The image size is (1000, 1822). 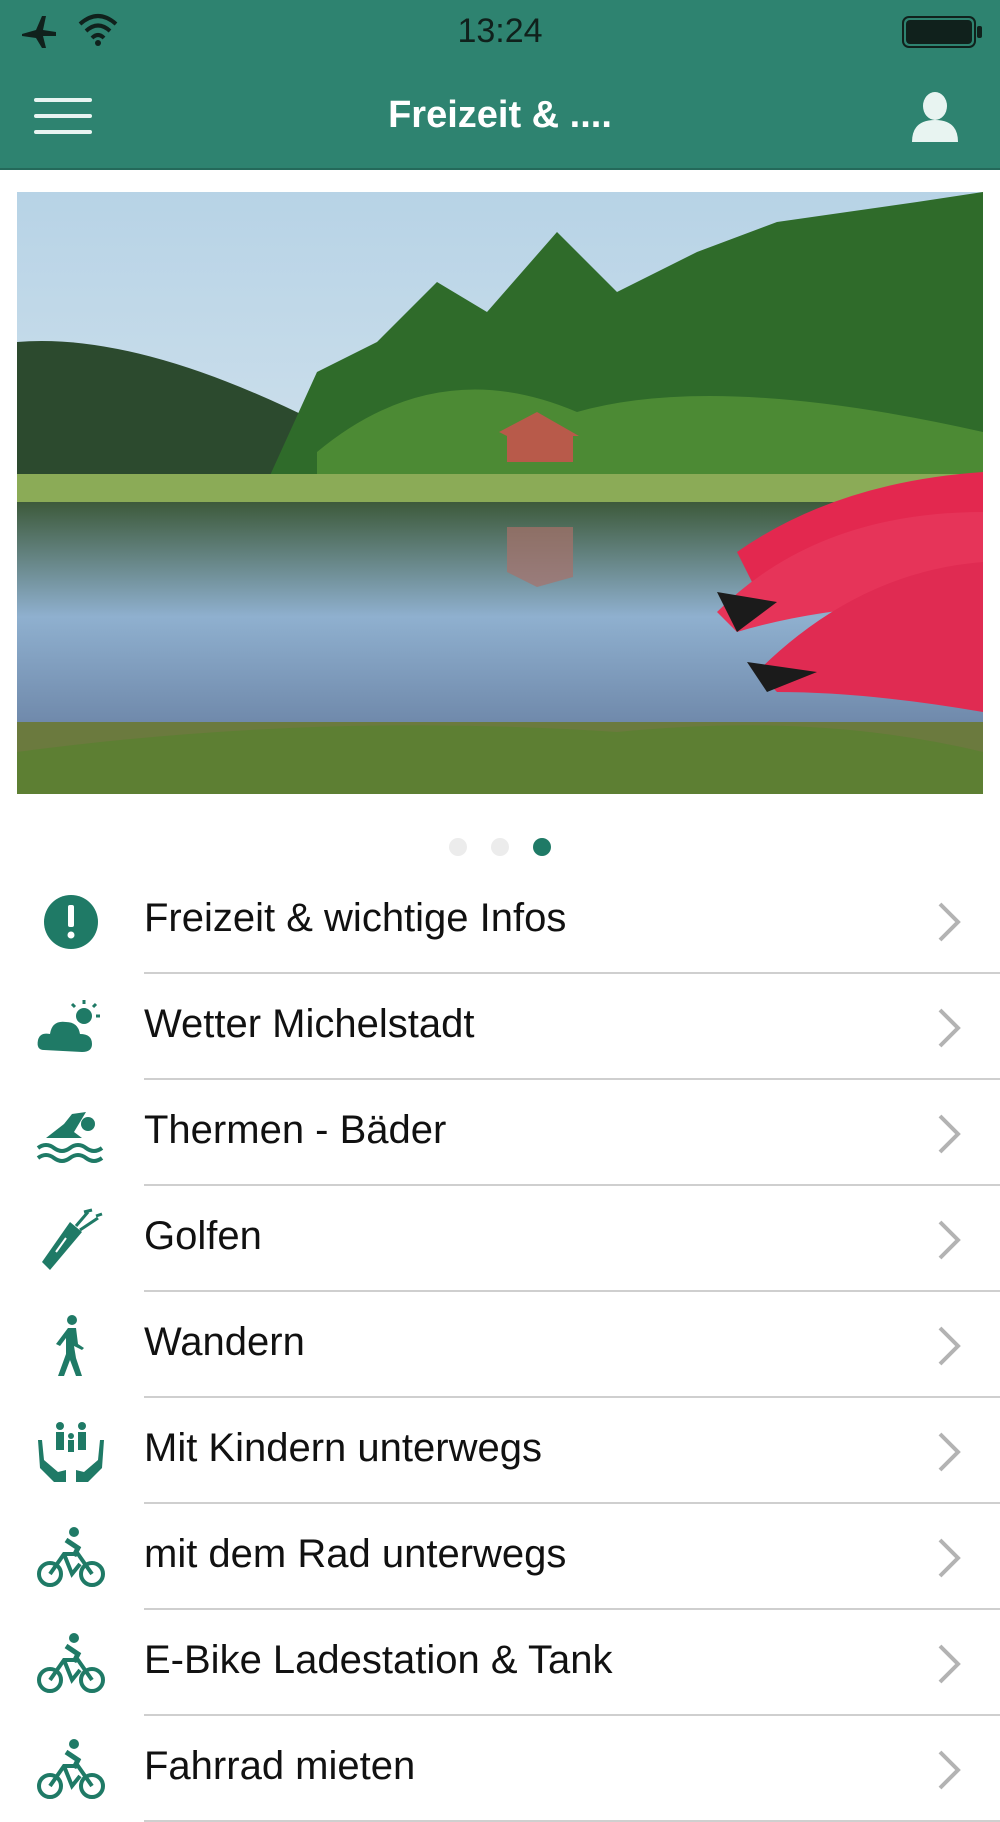 I want to click on list-item-freizeit-infos: Freizeit & wichtige Infos, so click(x=500, y=921).